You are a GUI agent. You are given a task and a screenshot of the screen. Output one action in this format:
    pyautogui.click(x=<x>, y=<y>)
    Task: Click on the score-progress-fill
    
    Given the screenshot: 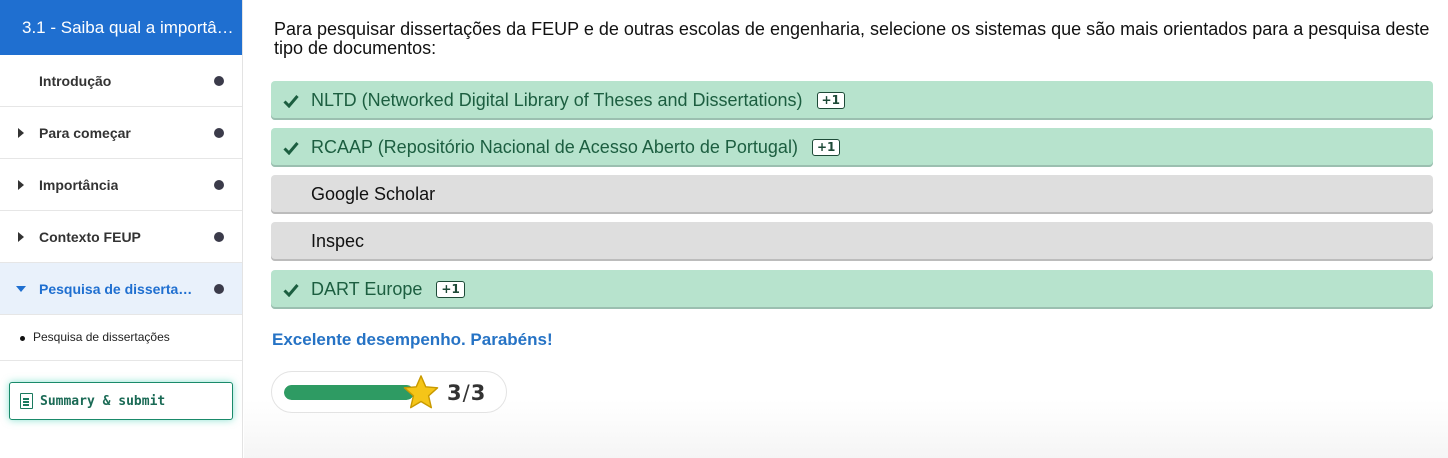 What is the action you would take?
    pyautogui.click(x=349, y=392)
    